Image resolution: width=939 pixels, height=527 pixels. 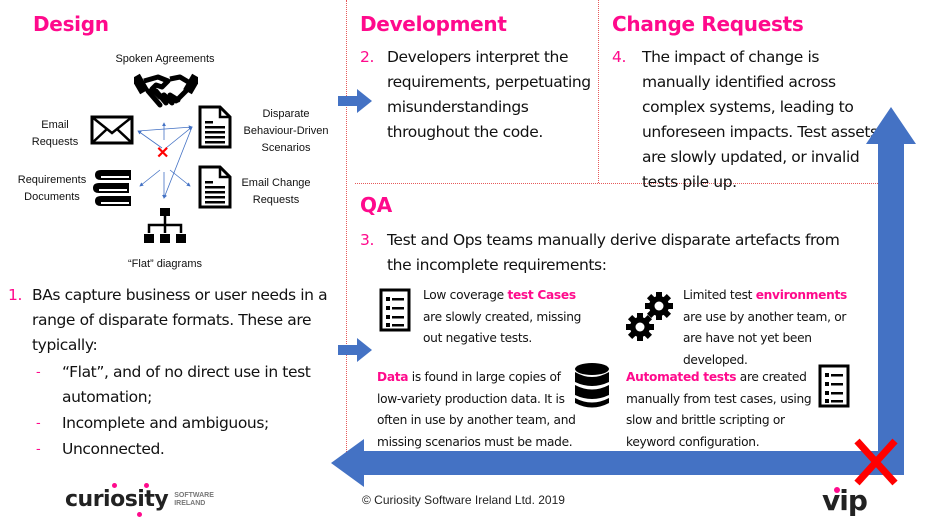 What do you see at coordinates (541, 295) in the screenshot?
I see `test-cases-highlight: test Cases` at bounding box center [541, 295].